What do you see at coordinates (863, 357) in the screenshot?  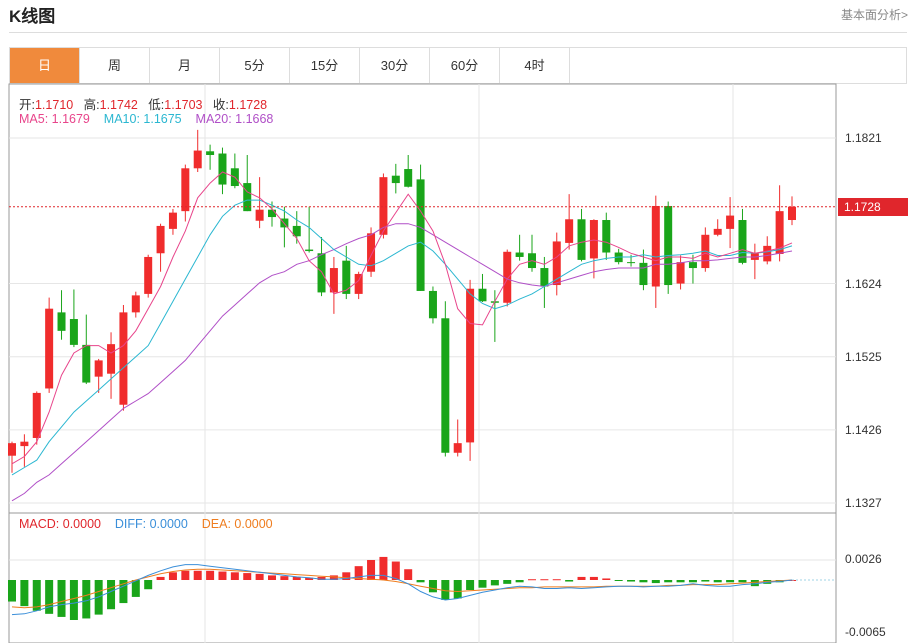 I see `y-tick-label: 1.1525` at bounding box center [863, 357].